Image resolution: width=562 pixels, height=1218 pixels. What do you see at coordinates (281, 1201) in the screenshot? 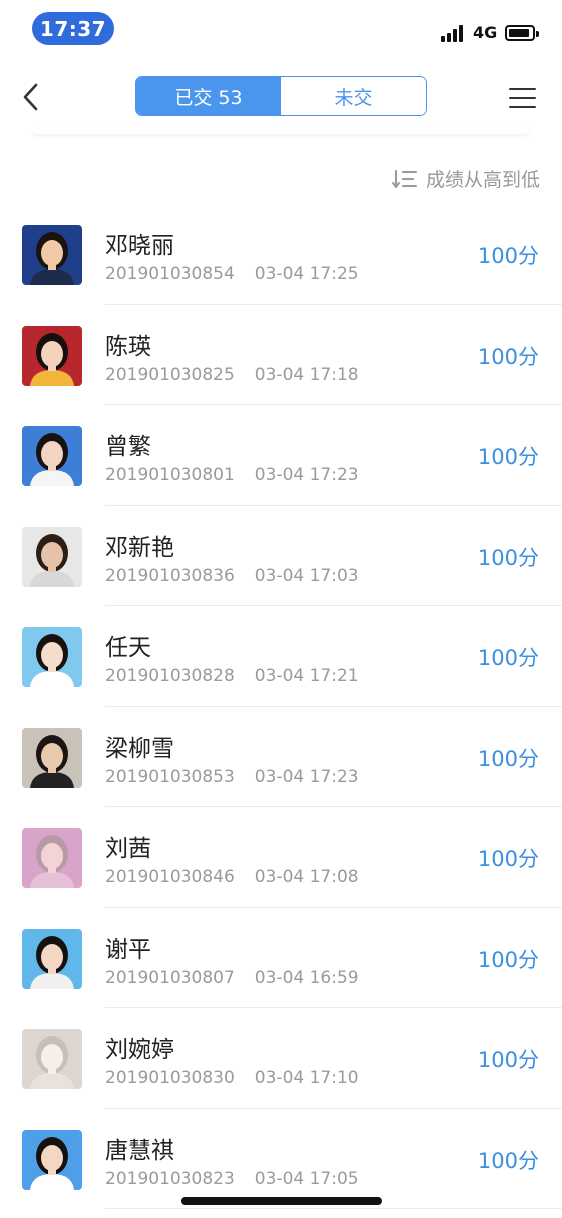
I see `home-indicator` at bounding box center [281, 1201].